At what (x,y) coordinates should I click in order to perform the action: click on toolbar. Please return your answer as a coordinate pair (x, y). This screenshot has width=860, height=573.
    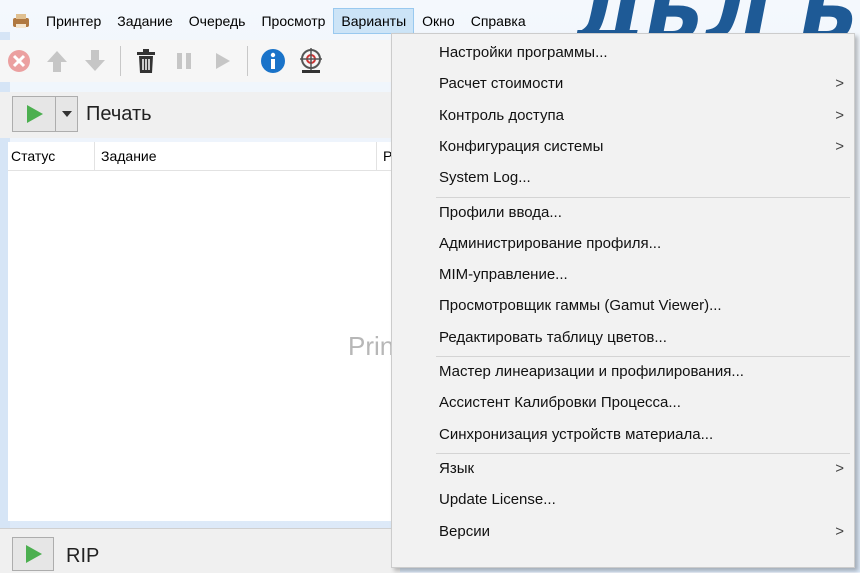
    Looking at the image, I should click on (200, 61).